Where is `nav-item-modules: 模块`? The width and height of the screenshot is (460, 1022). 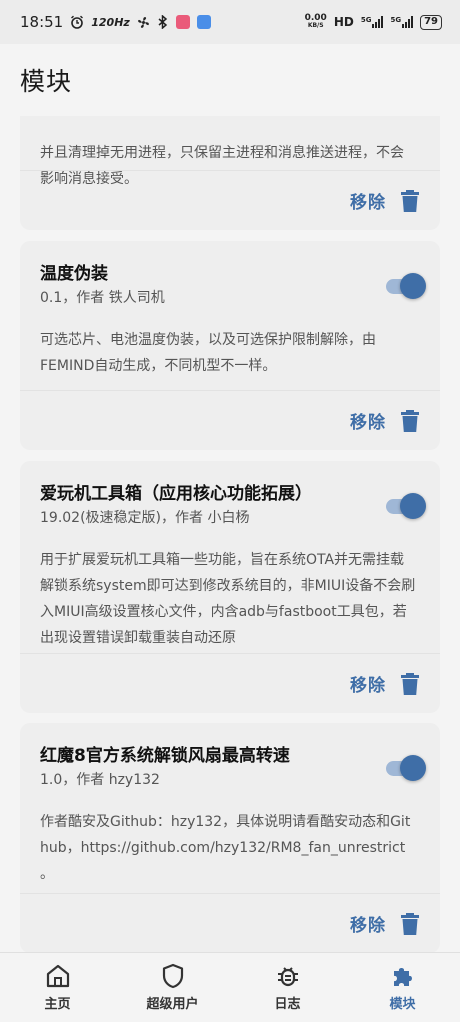 nav-item-modules: 模块 is located at coordinates (402, 987).